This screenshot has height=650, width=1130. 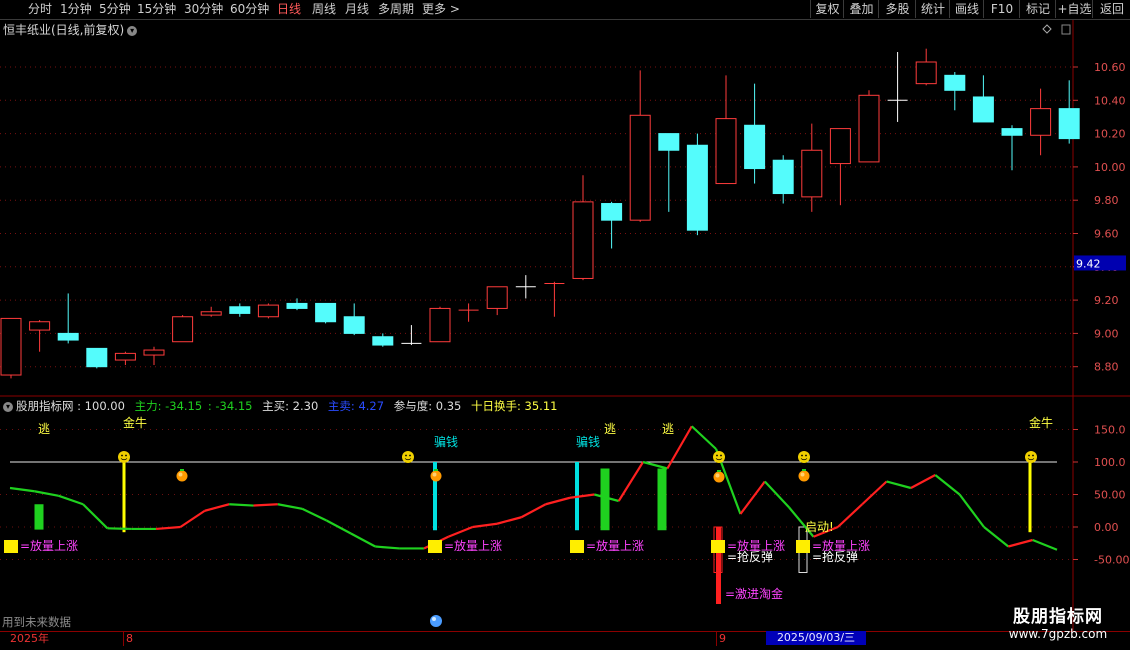 I want to click on toolbar-tab-7: 周线, so click(x=324, y=9).